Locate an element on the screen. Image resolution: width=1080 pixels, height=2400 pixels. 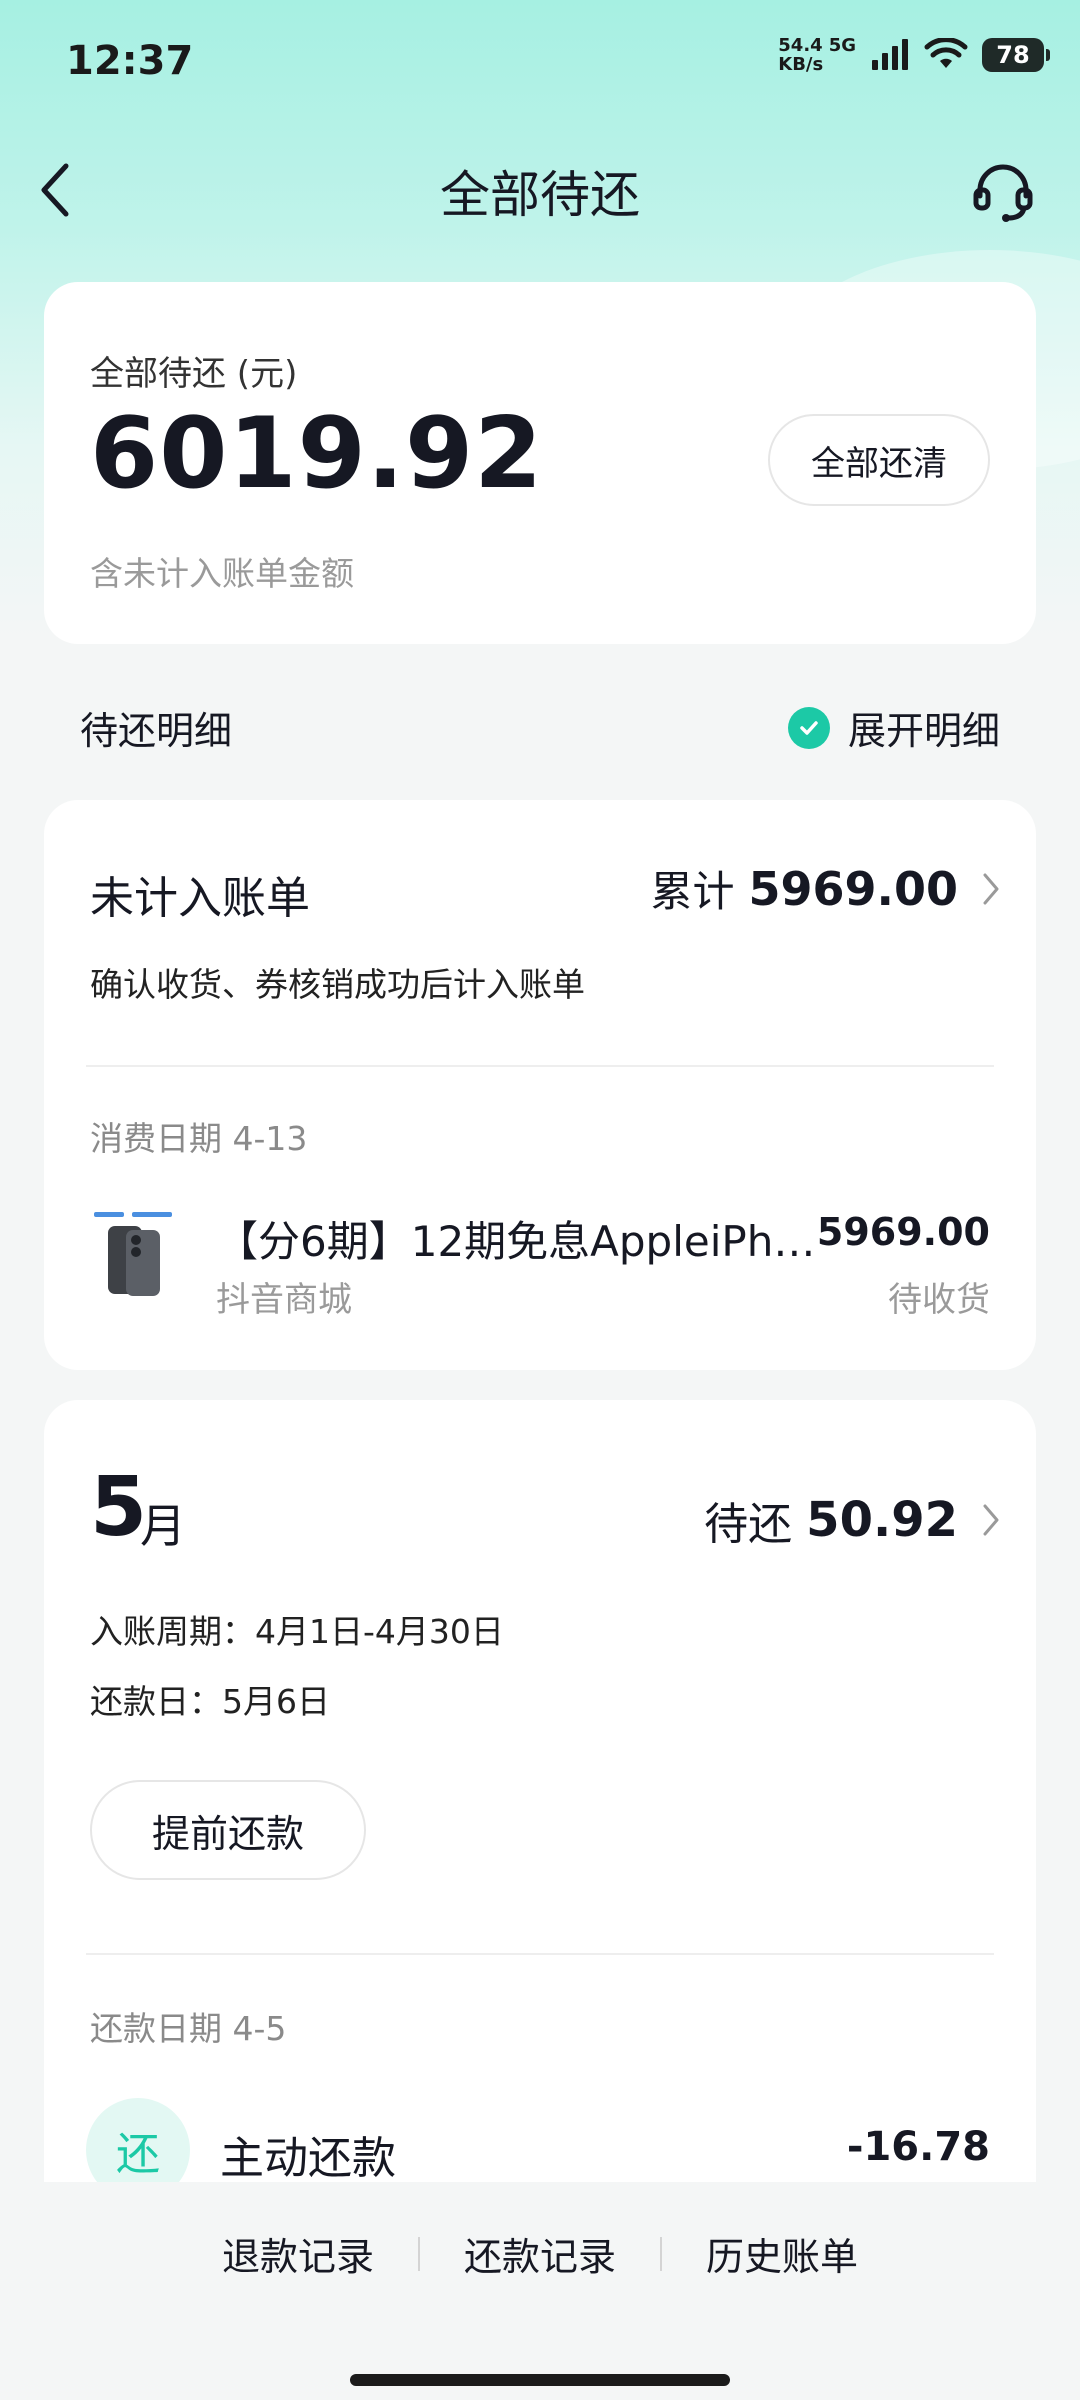
unbilled-title: 未计入账单 is located at coordinates (200, 898).